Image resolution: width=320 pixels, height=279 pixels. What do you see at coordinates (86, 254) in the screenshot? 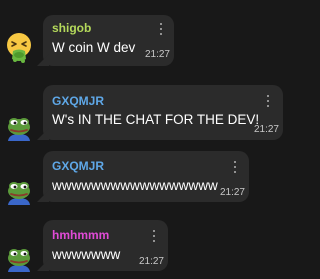
I see `message-text: wwwwwww` at bounding box center [86, 254].